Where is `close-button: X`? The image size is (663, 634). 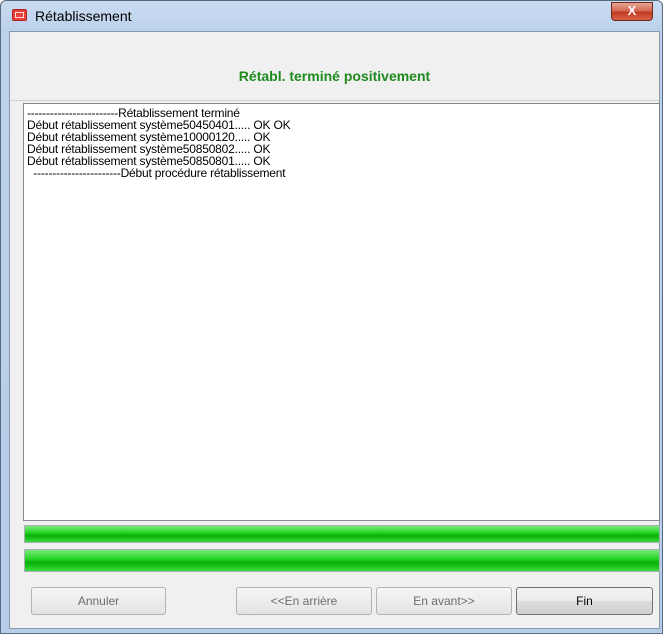
close-button: X is located at coordinates (632, 11).